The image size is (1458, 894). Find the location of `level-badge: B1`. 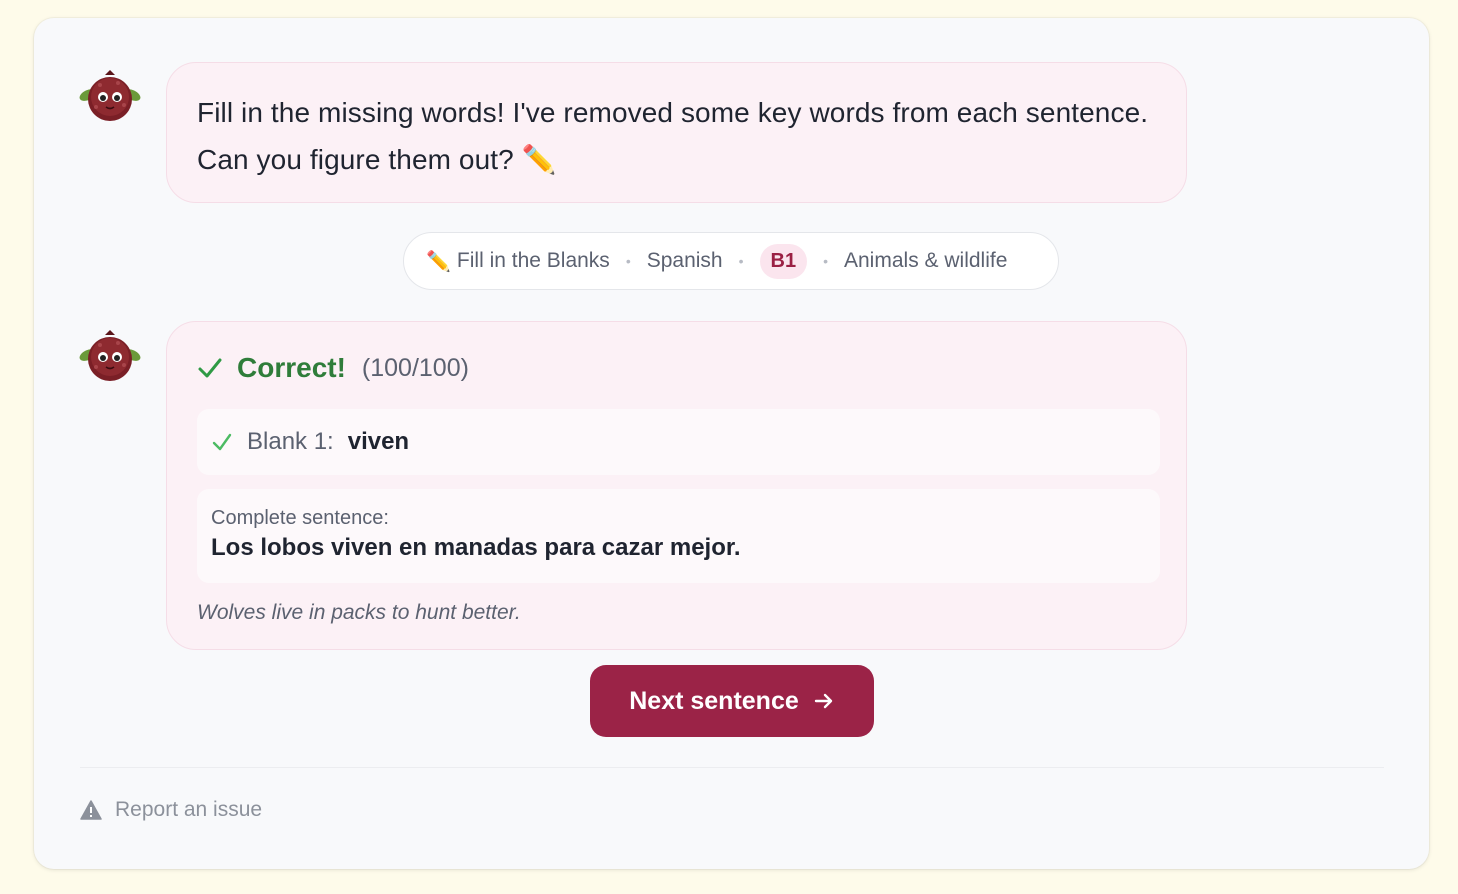

level-badge: B1 is located at coordinates (783, 261).